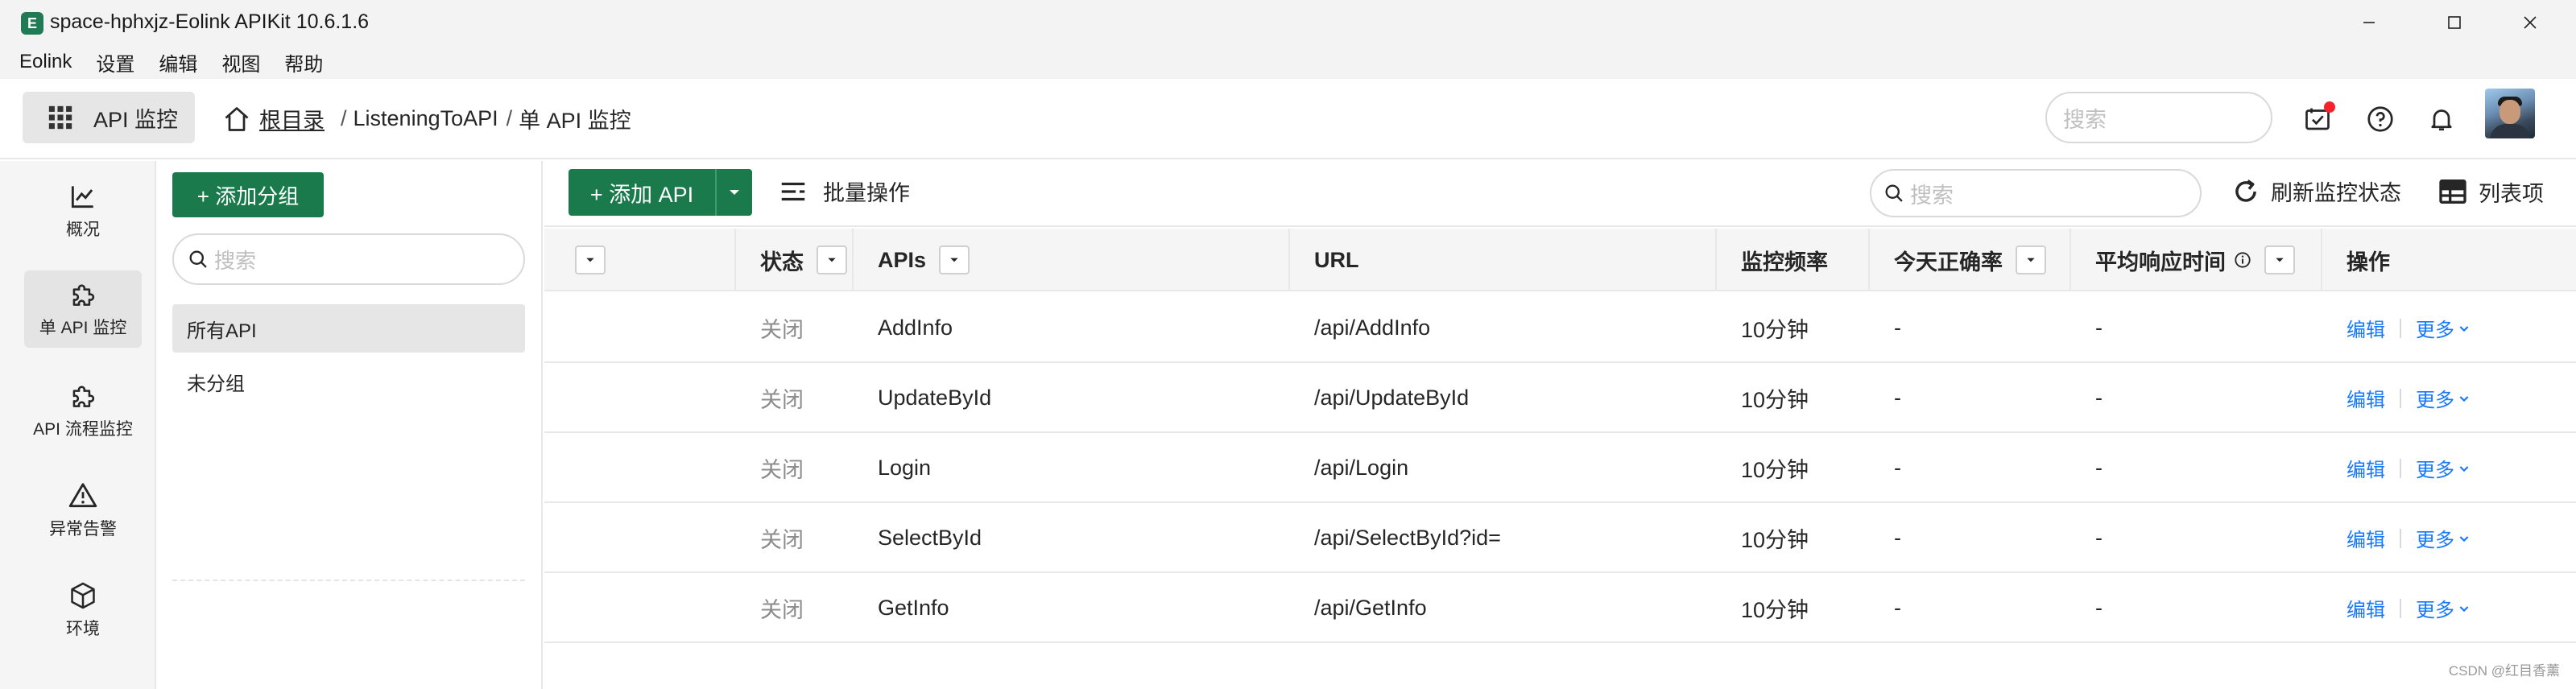  I want to click on group-search-input: 搜索, so click(349, 259).